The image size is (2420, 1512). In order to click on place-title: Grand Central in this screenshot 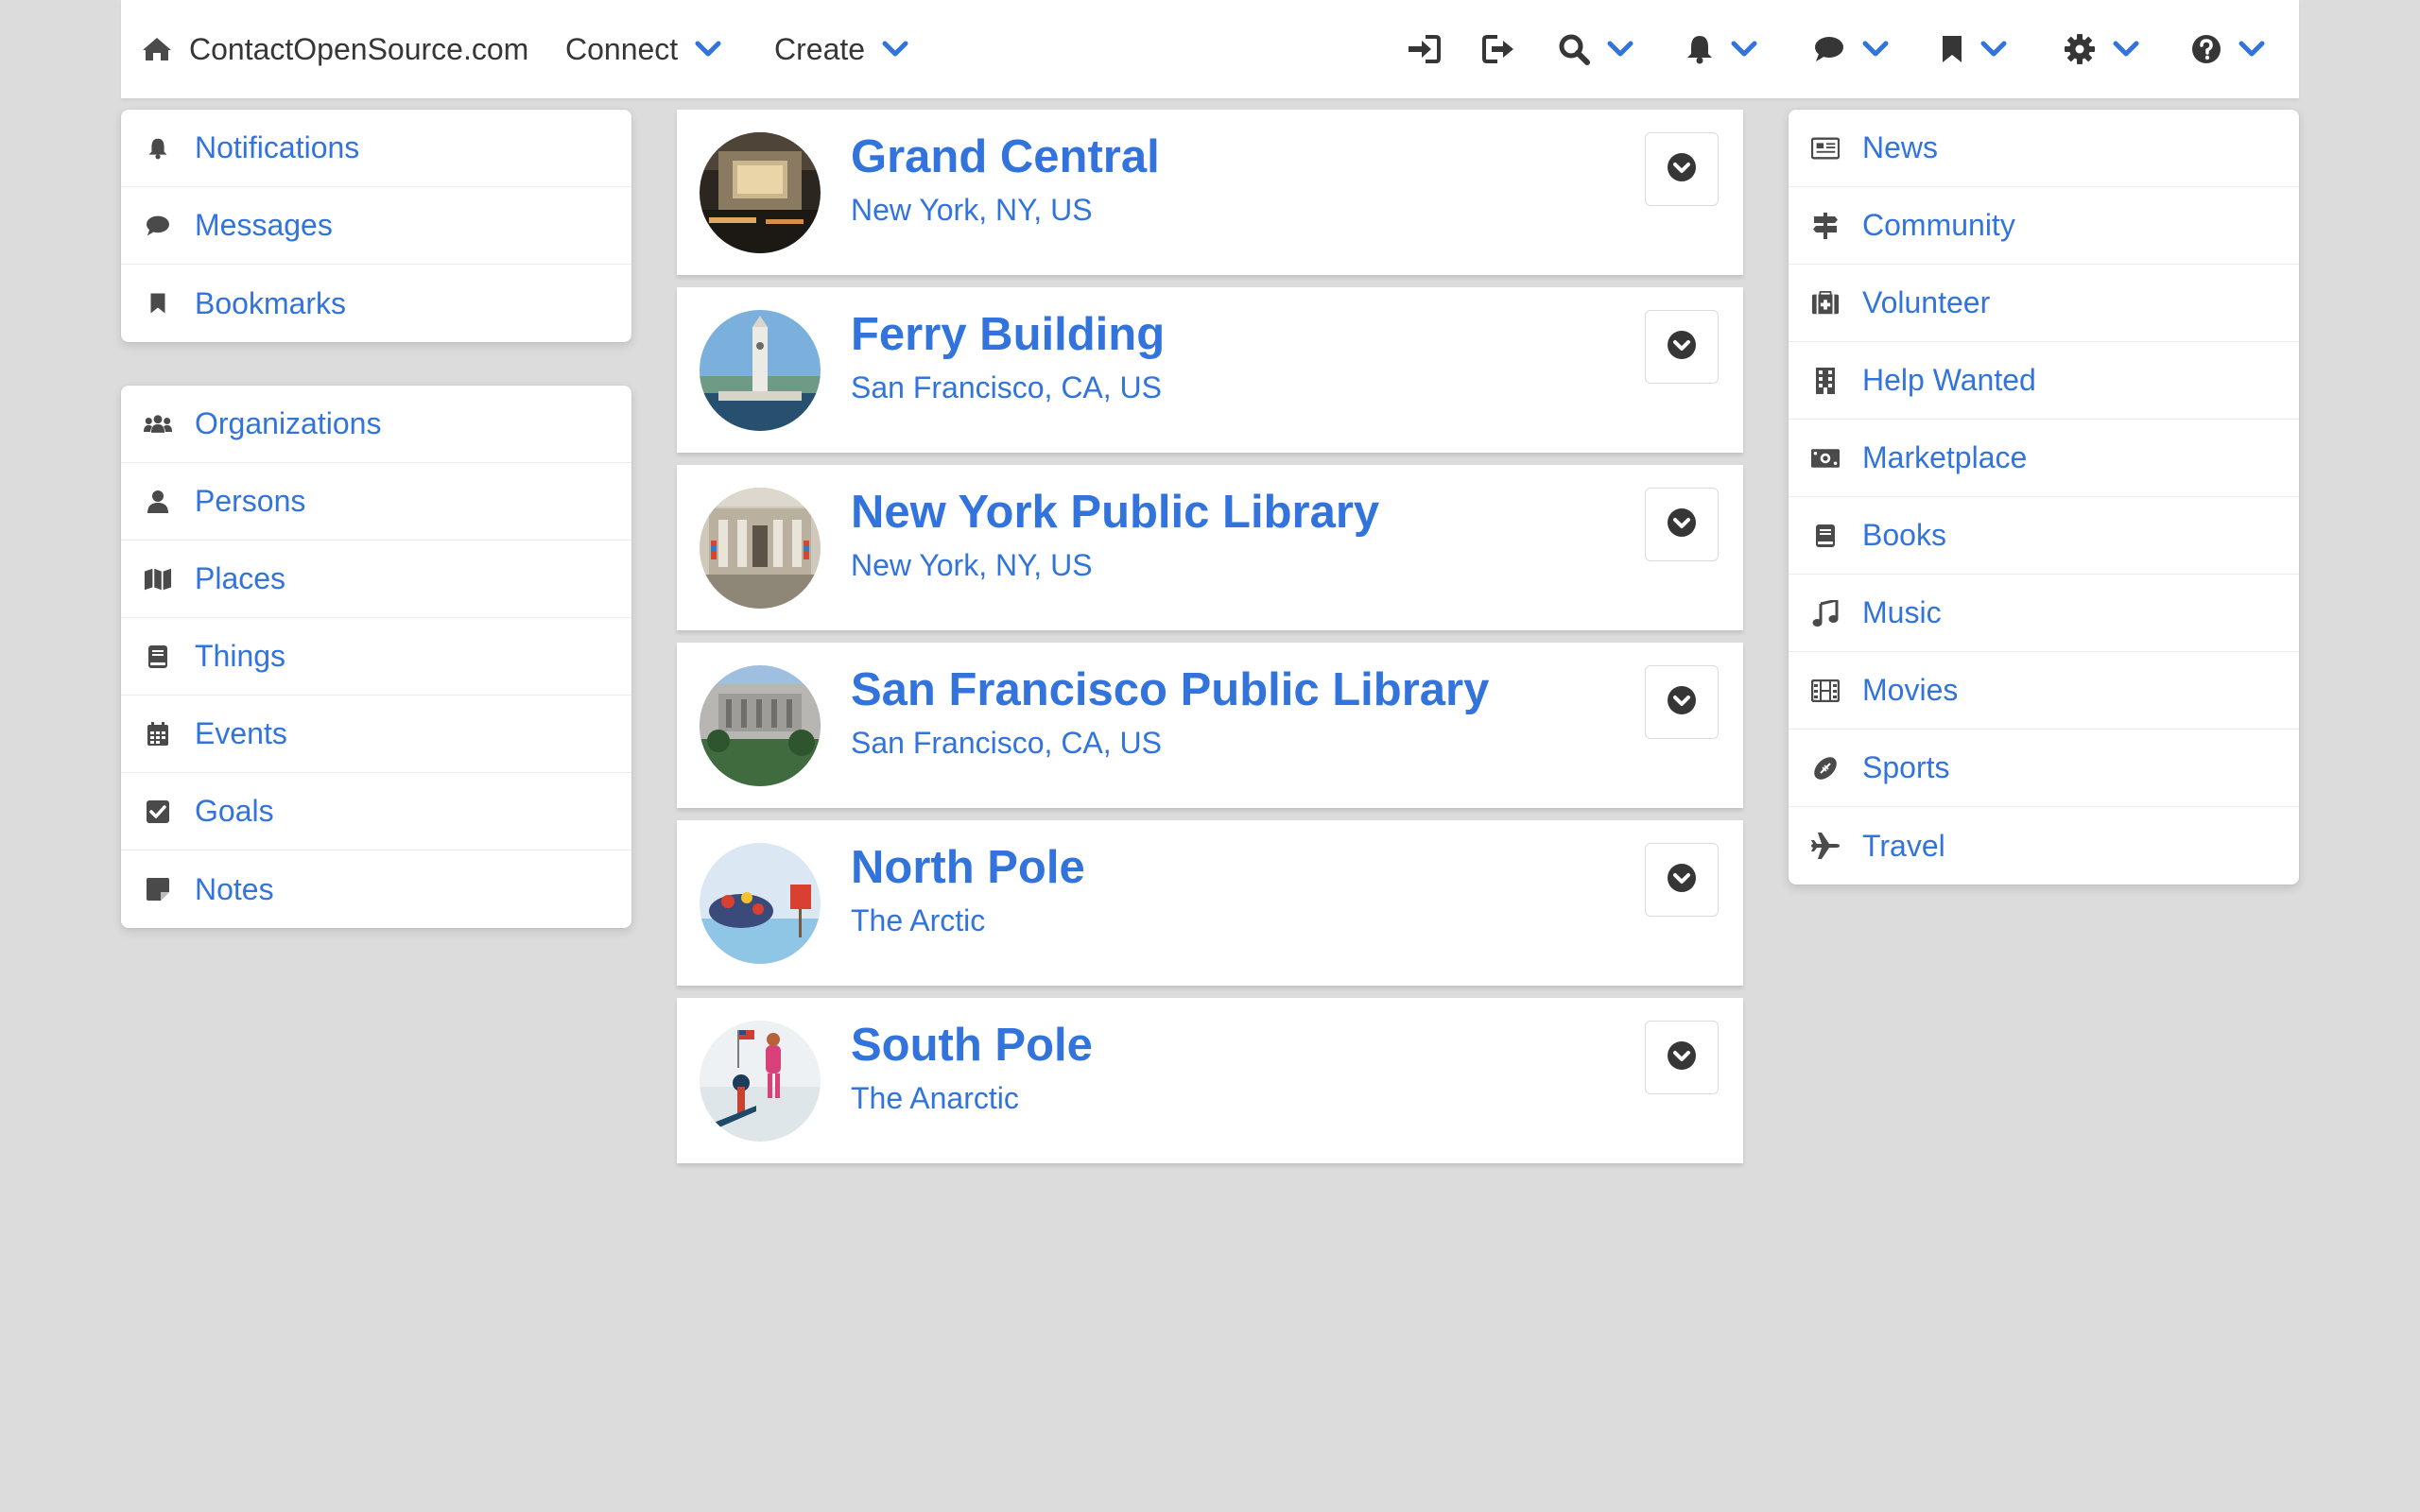, I will do `click(1005, 156)`.